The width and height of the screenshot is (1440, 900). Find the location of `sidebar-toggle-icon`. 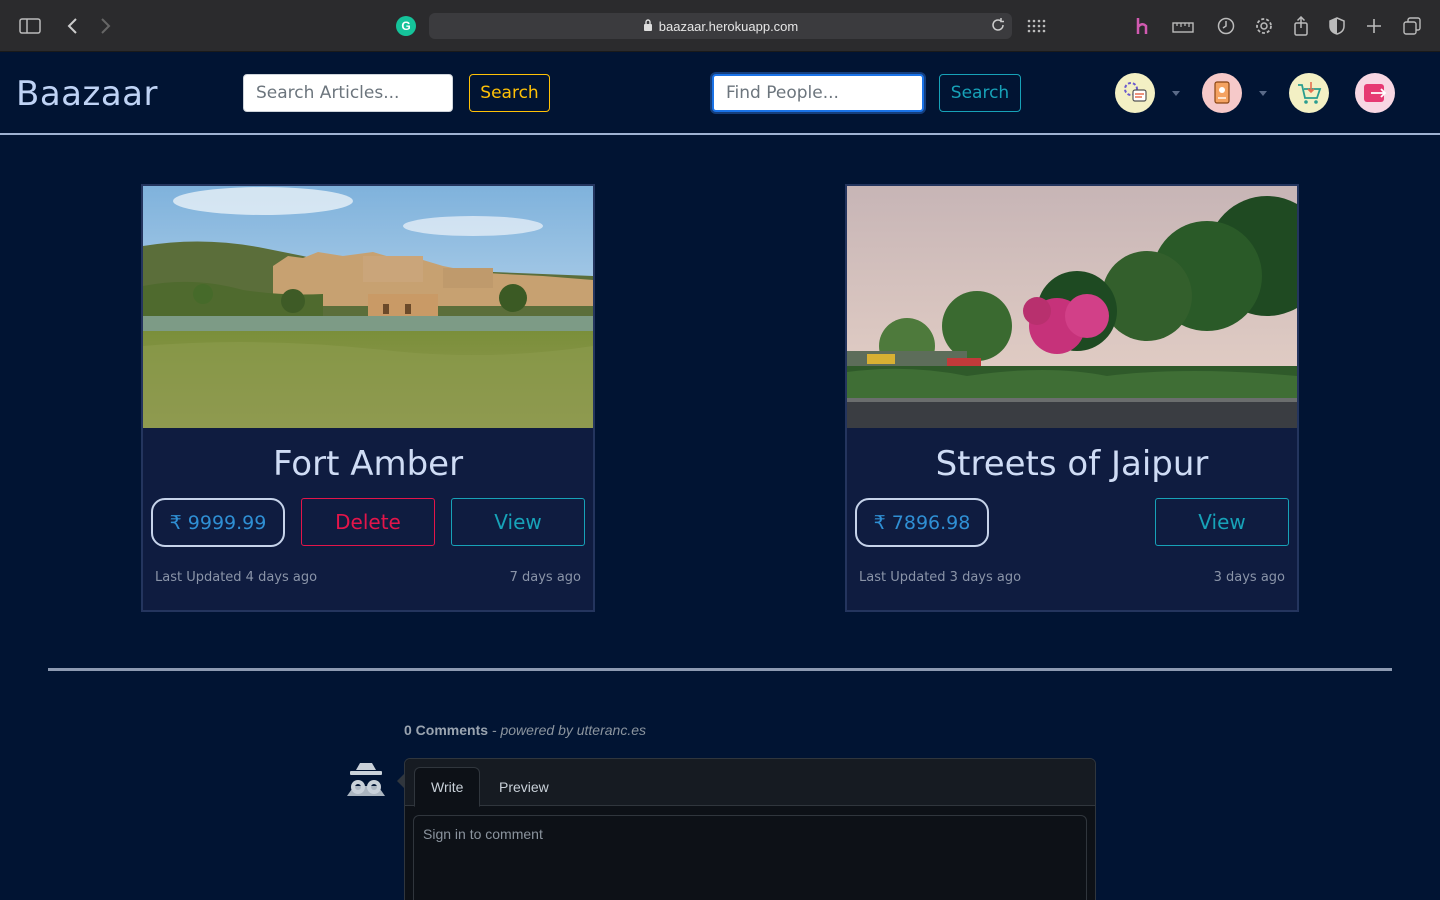

sidebar-toggle-icon is located at coordinates (30, 26).